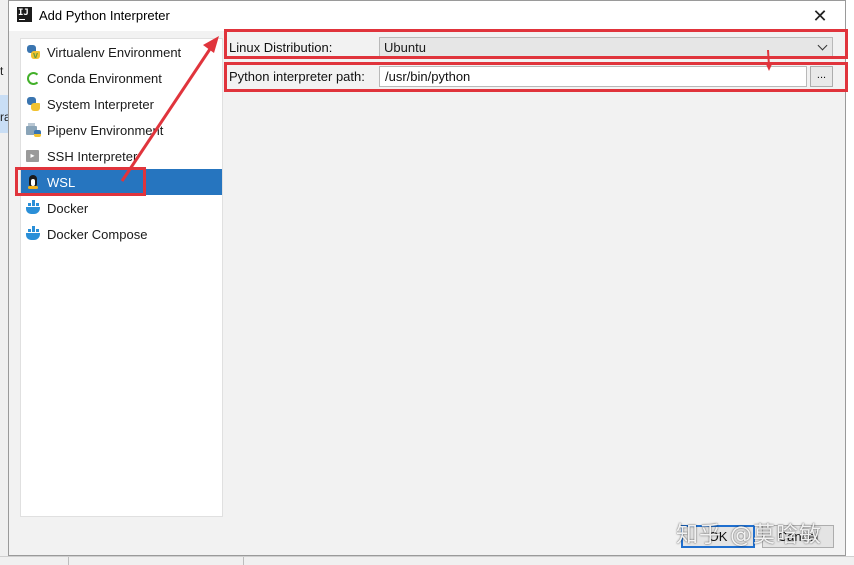 The width and height of the screenshot is (854, 565). What do you see at coordinates (33, 104) in the screenshot?
I see `python-icon` at bounding box center [33, 104].